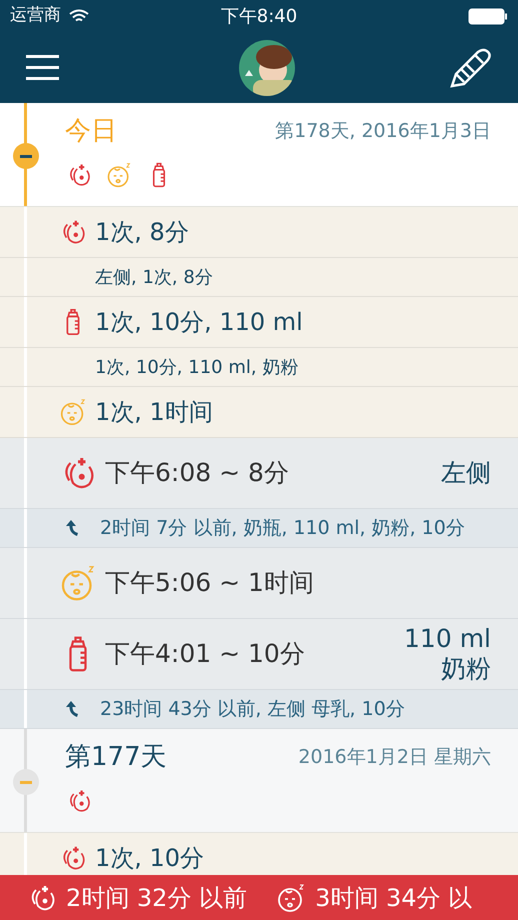  What do you see at coordinates (394, 757) in the screenshot?
I see `day-date: 2016年1月2日 星期六` at bounding box center [394, 757].